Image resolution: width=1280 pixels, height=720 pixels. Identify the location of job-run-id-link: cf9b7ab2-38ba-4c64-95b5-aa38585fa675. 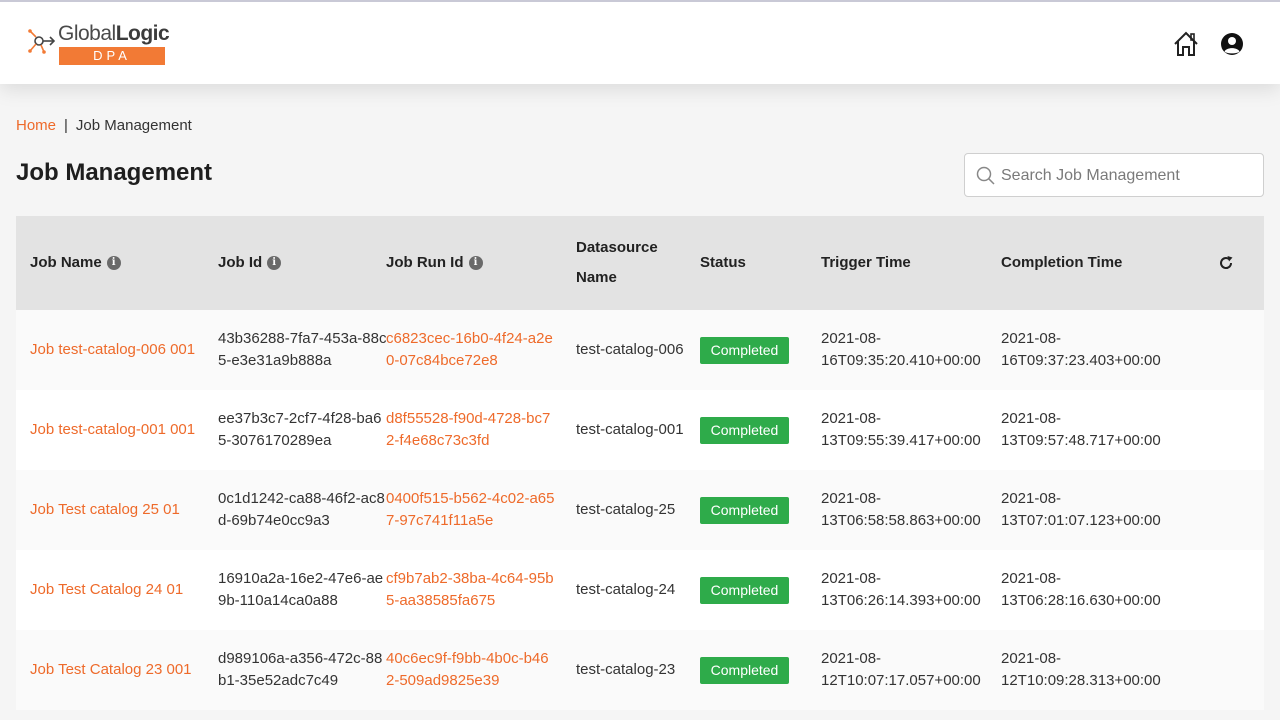
(471, 590).